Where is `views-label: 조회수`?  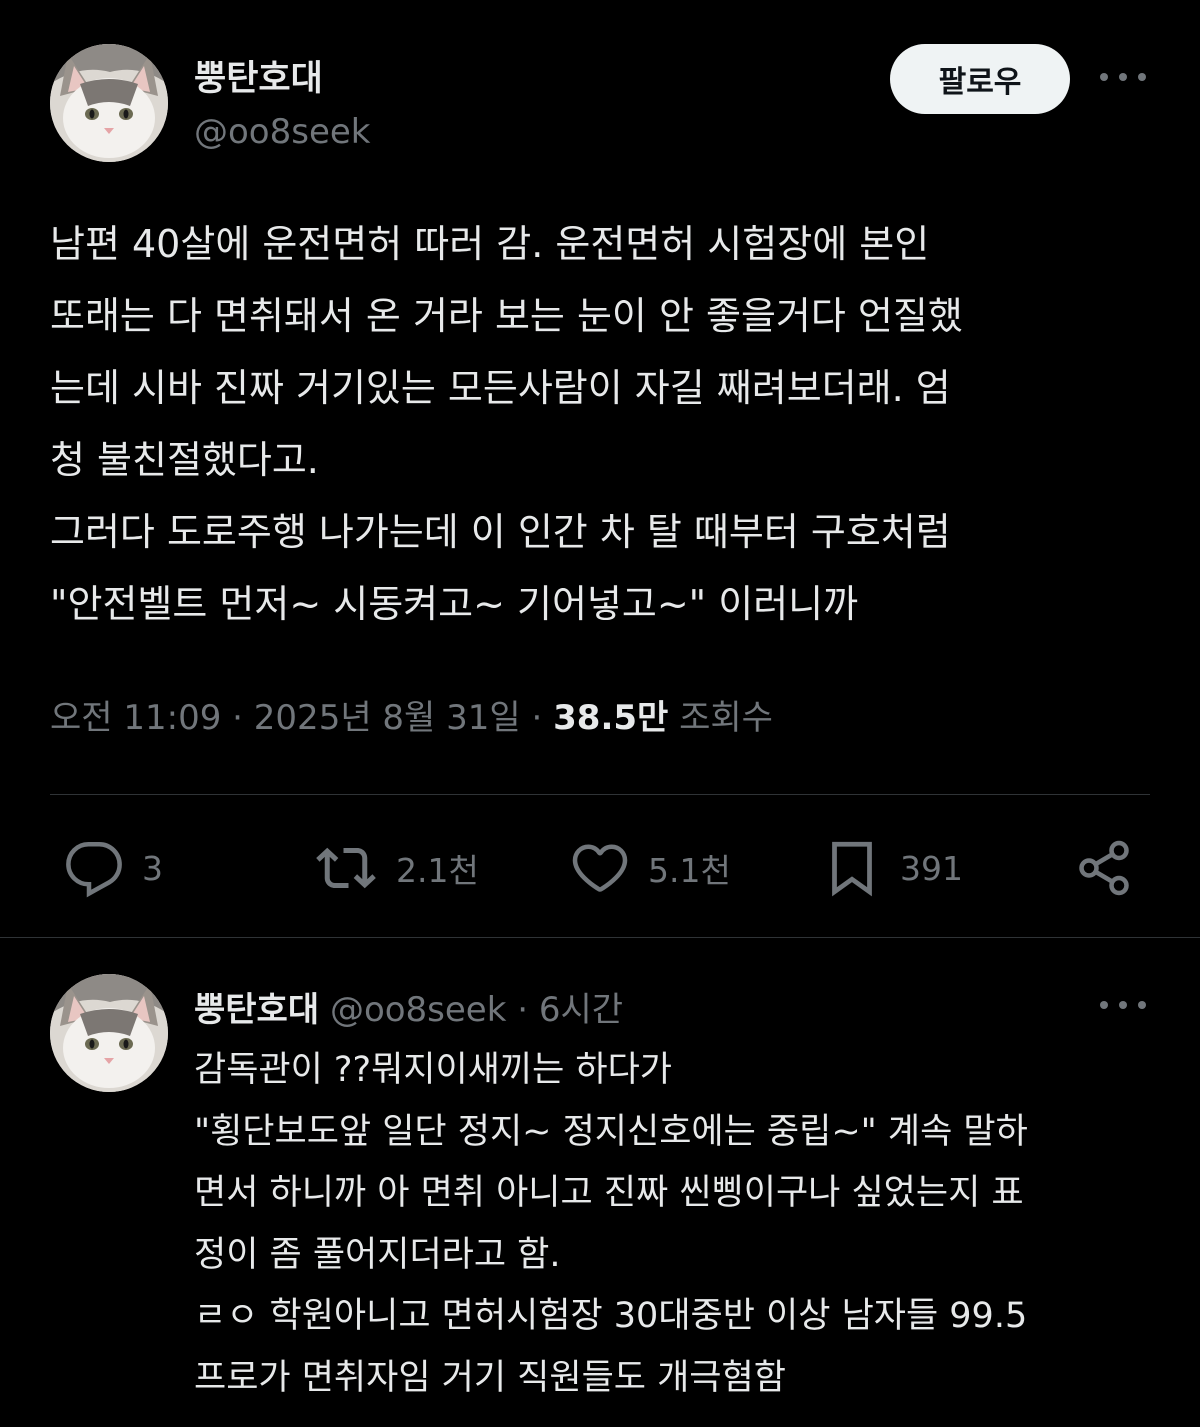
views-label: 조회수 is located at coordinates (726, 718).